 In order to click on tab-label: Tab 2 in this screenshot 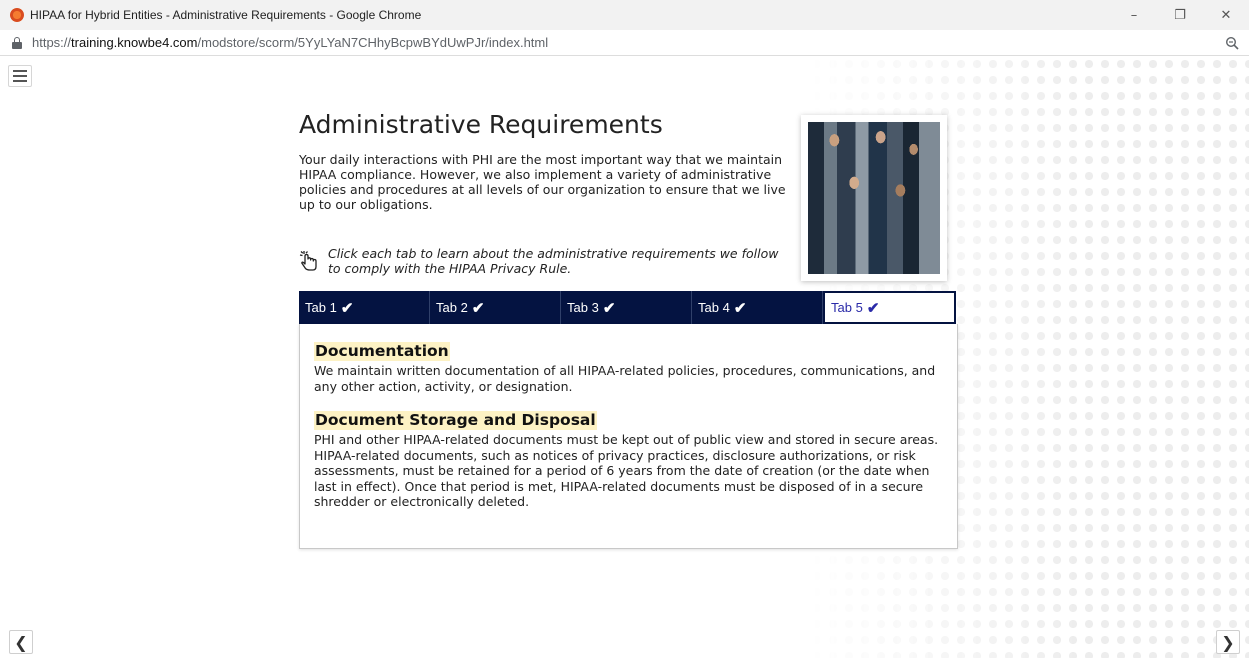, I will do `click(452, 307)`.